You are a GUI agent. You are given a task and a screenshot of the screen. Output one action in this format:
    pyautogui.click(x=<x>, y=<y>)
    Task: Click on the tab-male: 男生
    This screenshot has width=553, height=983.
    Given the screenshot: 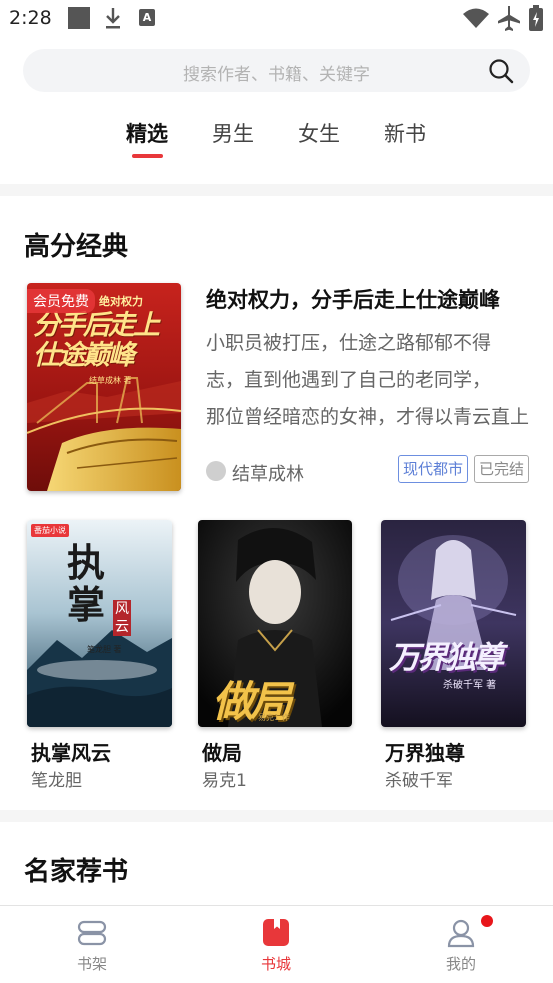 What is the action you would take?
    pyautogui.click(x=233, y=133)
    